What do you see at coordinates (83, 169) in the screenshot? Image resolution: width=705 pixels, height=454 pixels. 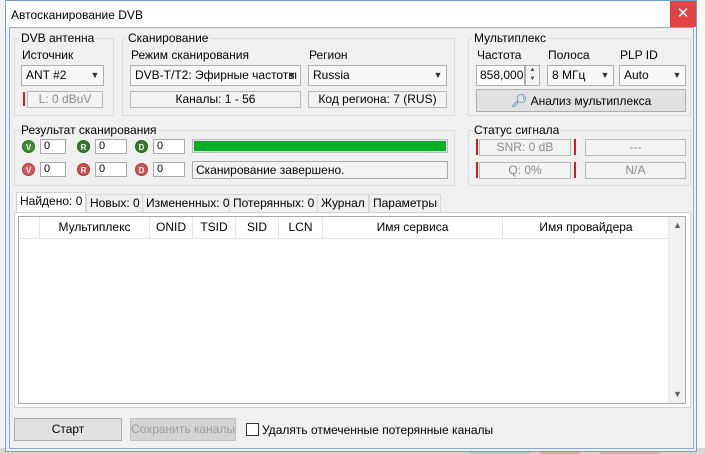 I see `error-r-icon: R` at bounding box center [83, 169].